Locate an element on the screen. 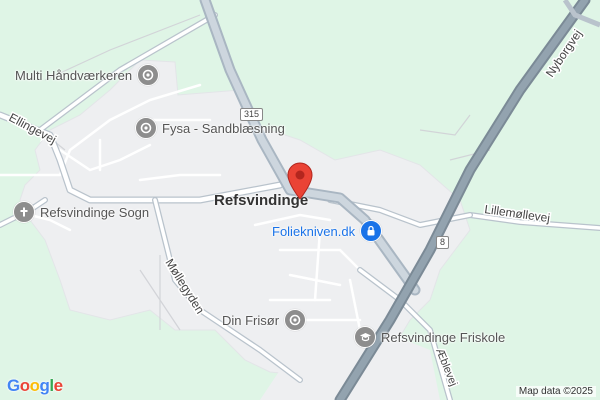  poi-din-frisor: Din Frisør is located at coordinates (264, 320).